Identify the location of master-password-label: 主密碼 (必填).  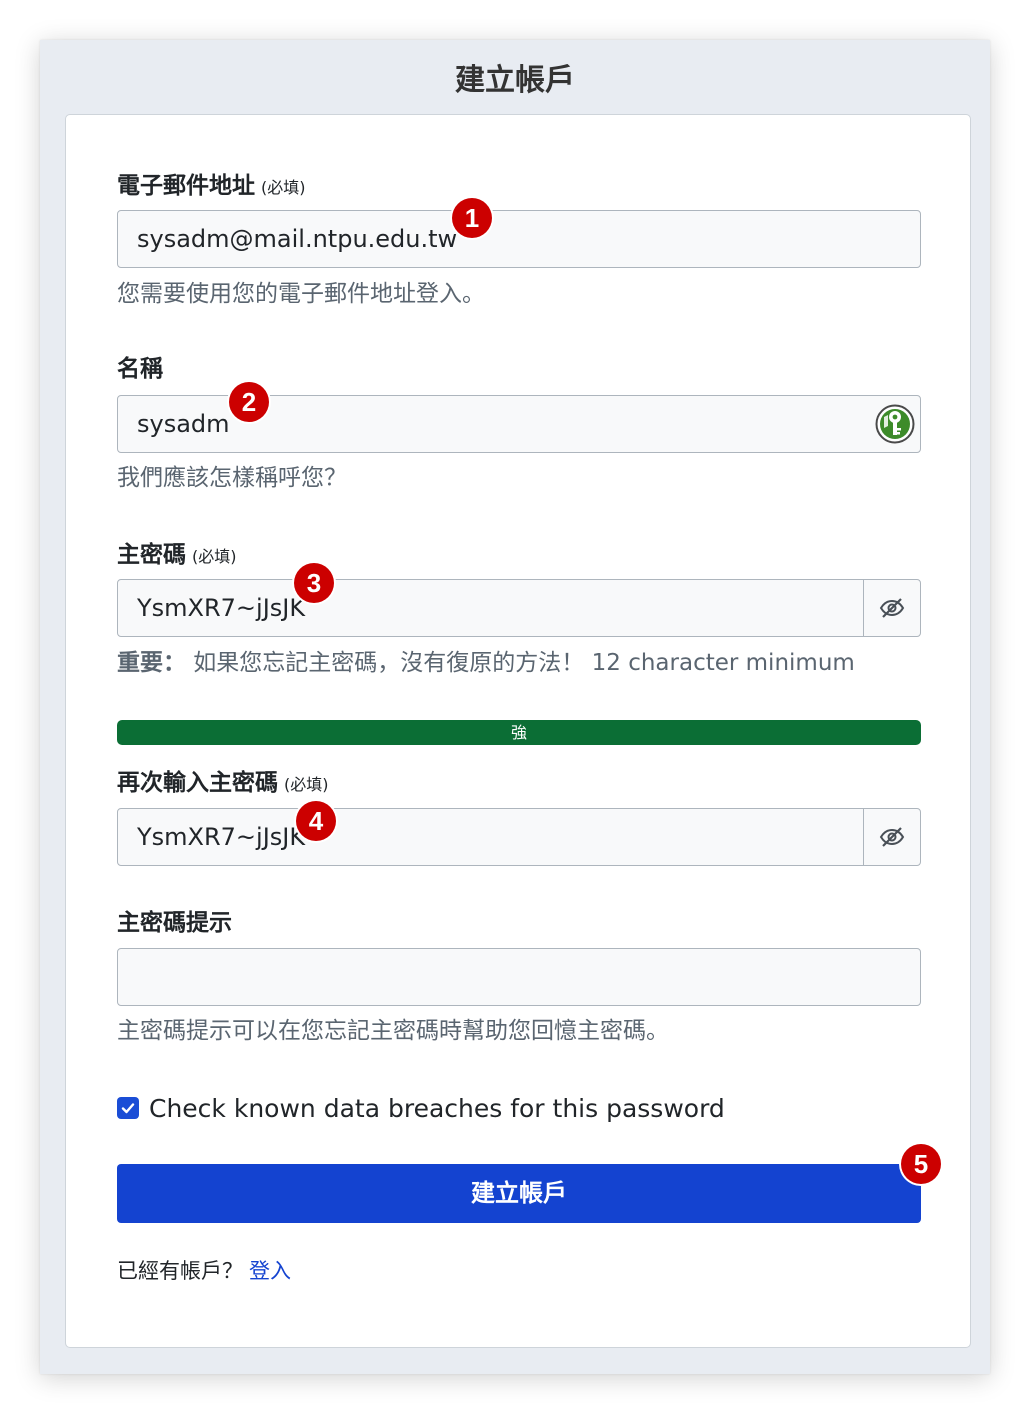
(177, 556).